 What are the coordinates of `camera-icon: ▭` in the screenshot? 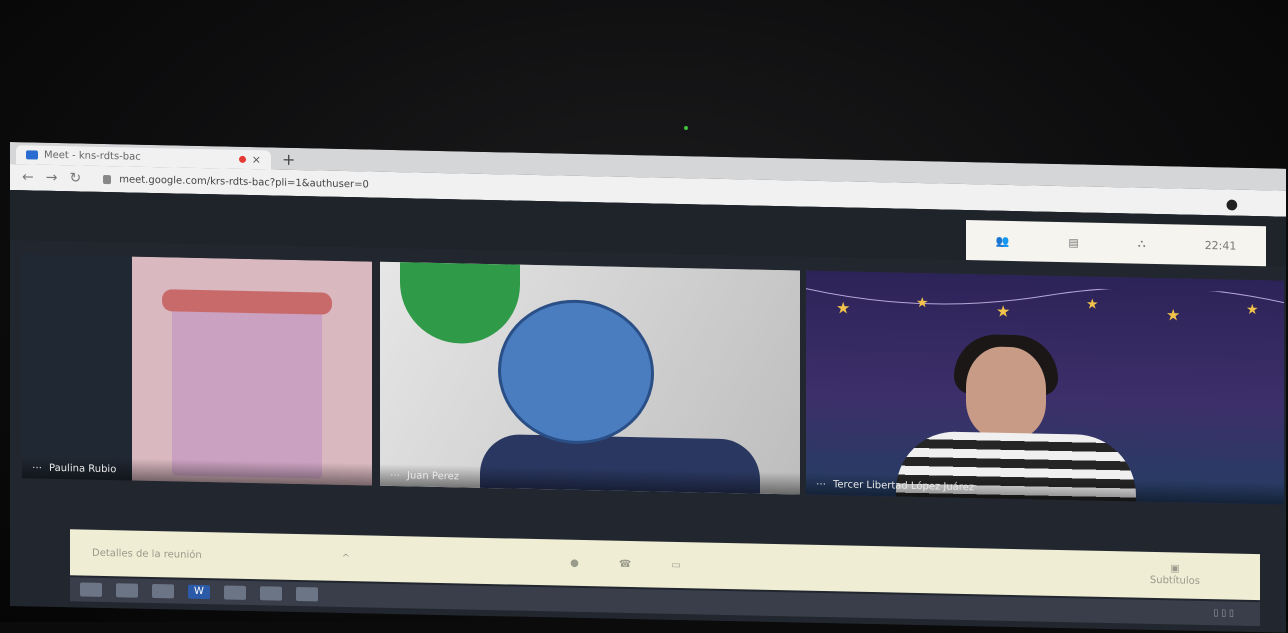 It's located at (675, 564).